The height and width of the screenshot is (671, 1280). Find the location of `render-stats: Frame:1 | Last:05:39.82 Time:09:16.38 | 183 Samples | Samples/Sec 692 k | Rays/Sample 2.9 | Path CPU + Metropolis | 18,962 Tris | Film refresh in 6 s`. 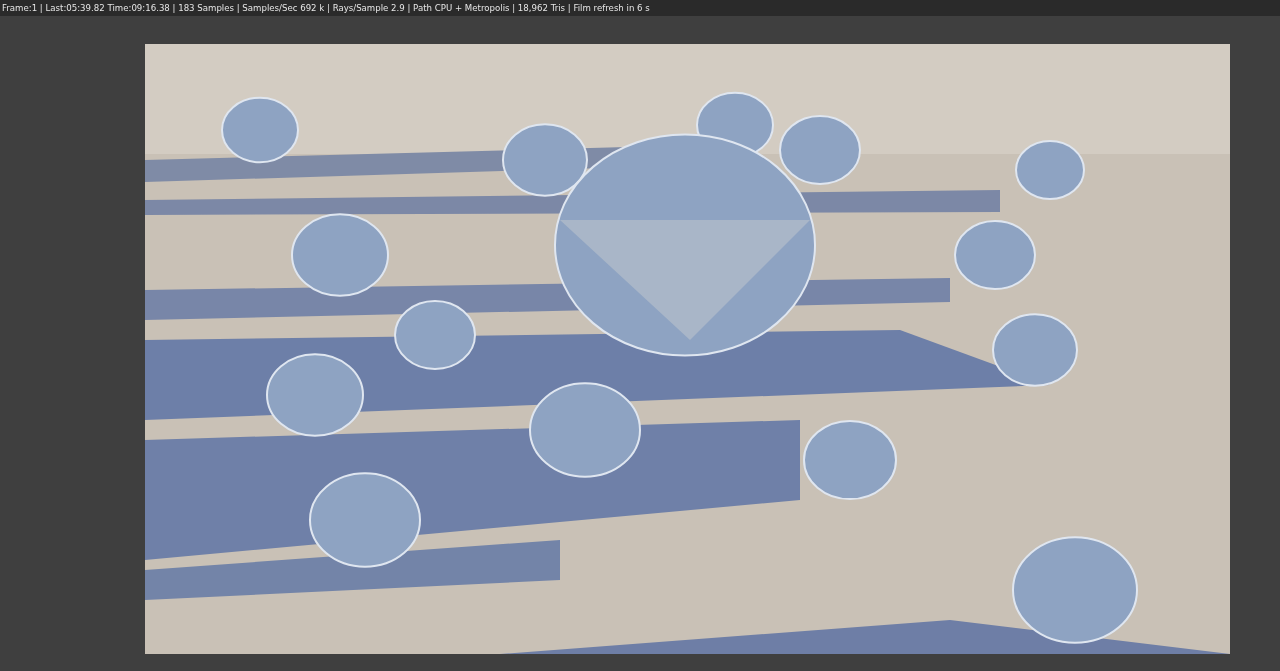

render-stats: Frame:1 | Last:05:39.82 Time:09:16.38 | 183 Samples | Samples/Sec 692 k | Rays/Sample 2.9 | Path CPU + Metropolis | 18,962 Tris | Film refresh in 6 s is located at coordinates (326, 8).